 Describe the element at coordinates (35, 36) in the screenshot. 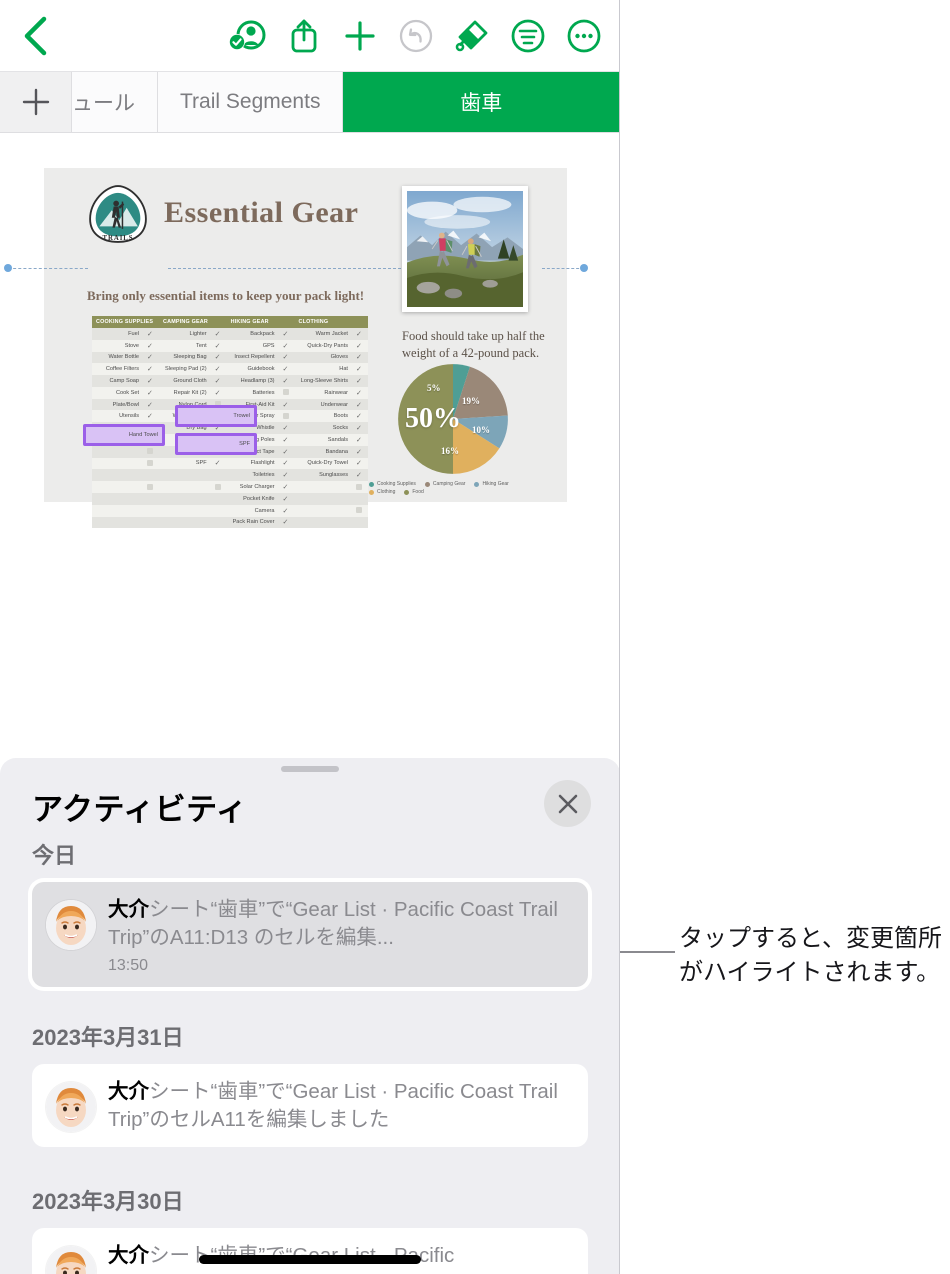

I see `back-button` at that location.